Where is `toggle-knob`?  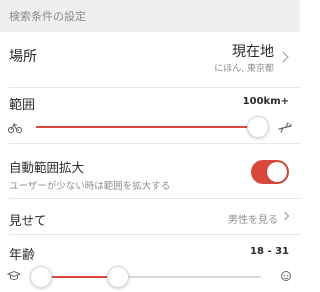
toggle-knob is located at coordinates (277, 172).